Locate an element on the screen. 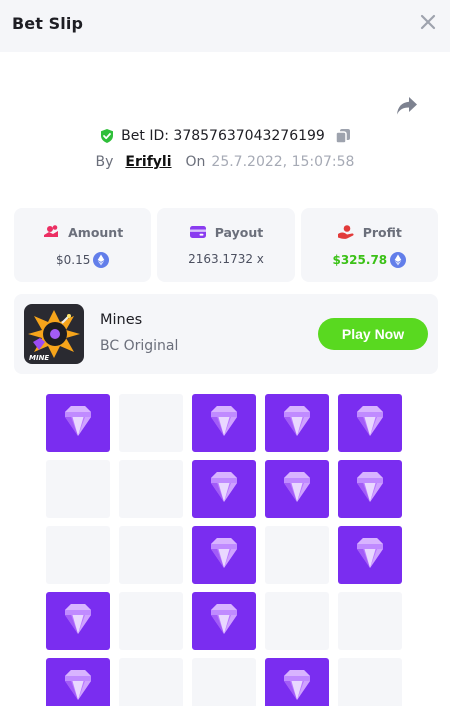 The width and height of the screenshot is (450, 706). bet-id-text: Bet ID: 37857637043276199 is located at coordinates (223, 136).